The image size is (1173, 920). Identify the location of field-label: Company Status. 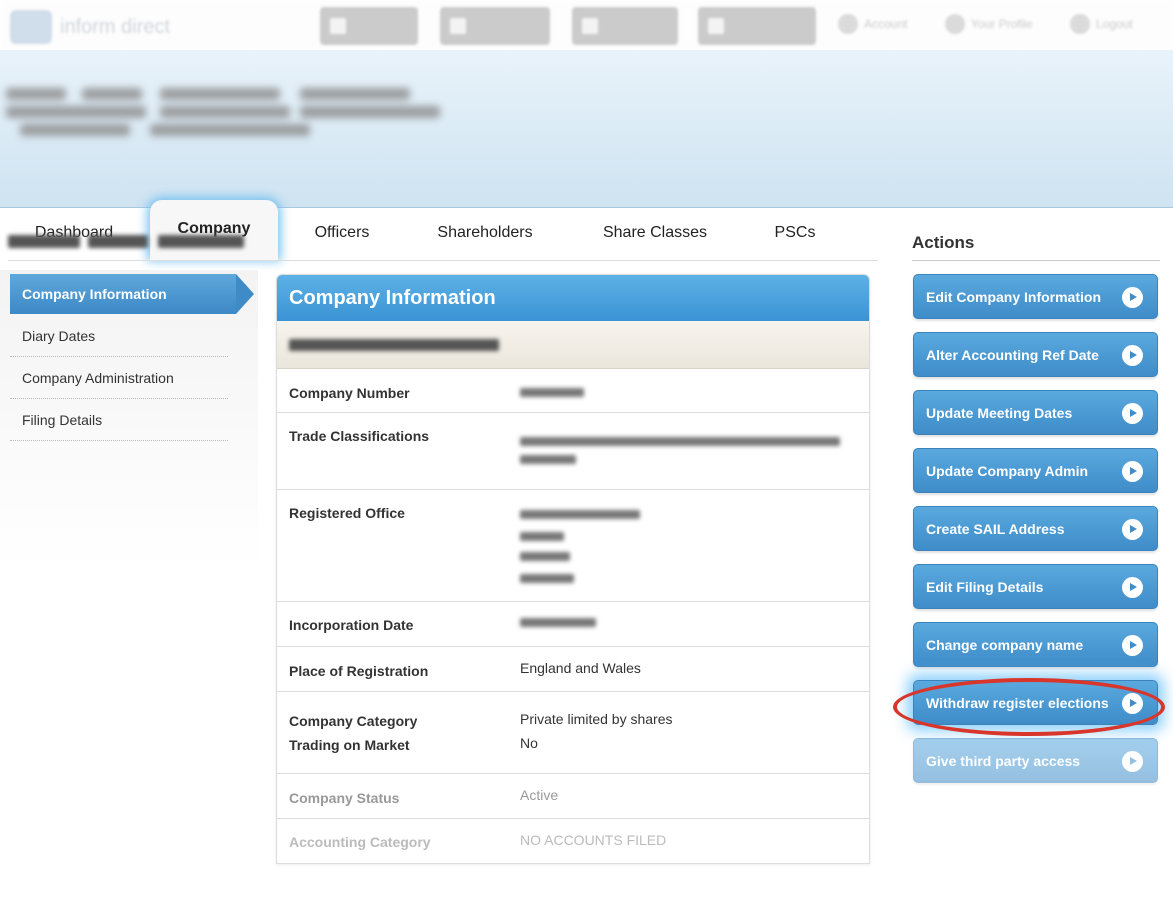
(344, 798).